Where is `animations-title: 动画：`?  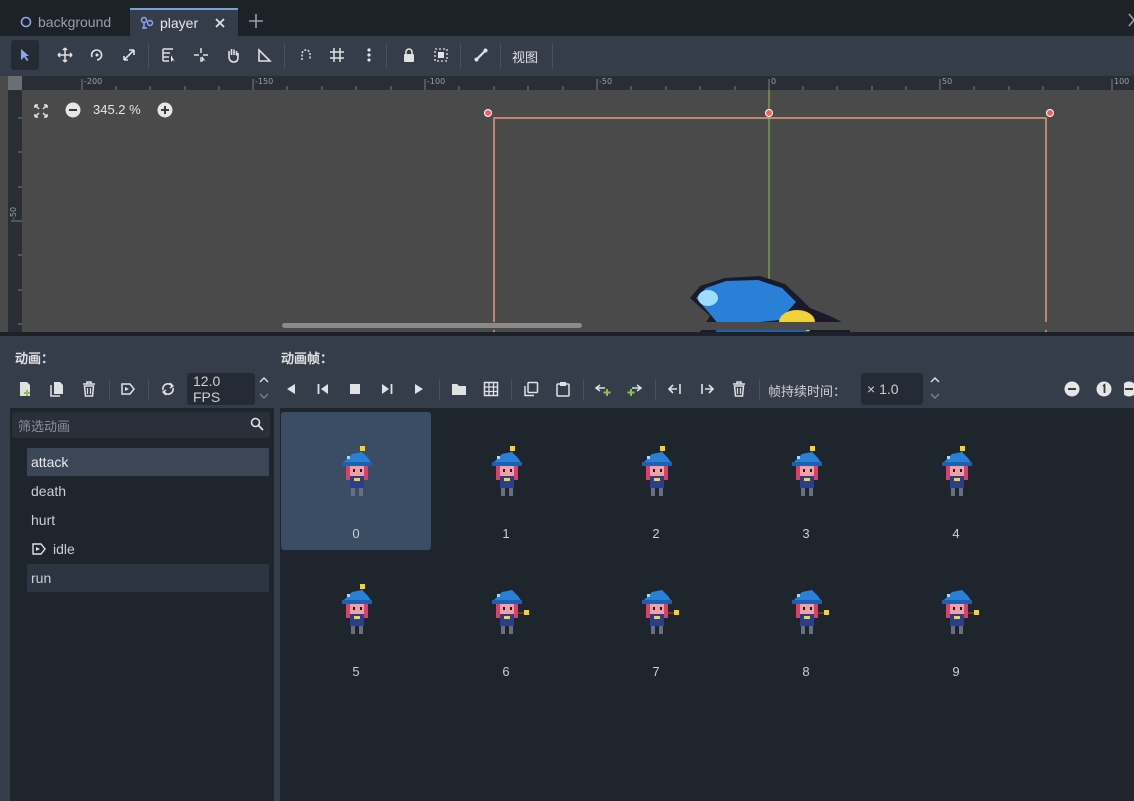
animations-title: 动画： is located at coordinates (35, 358).